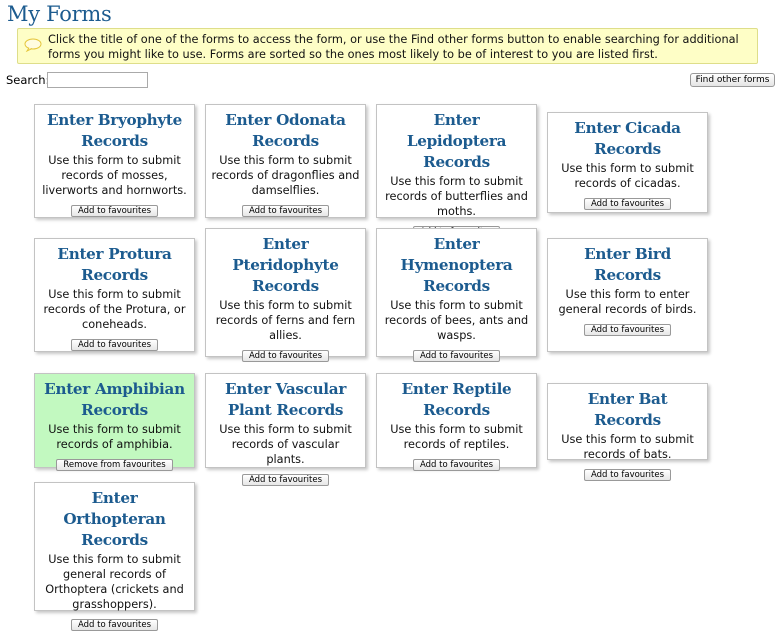  Describe the element at coordinates (456, 265) in the screenshot. I see `form-title-link: Enter Hymenoptera Records` at that location.